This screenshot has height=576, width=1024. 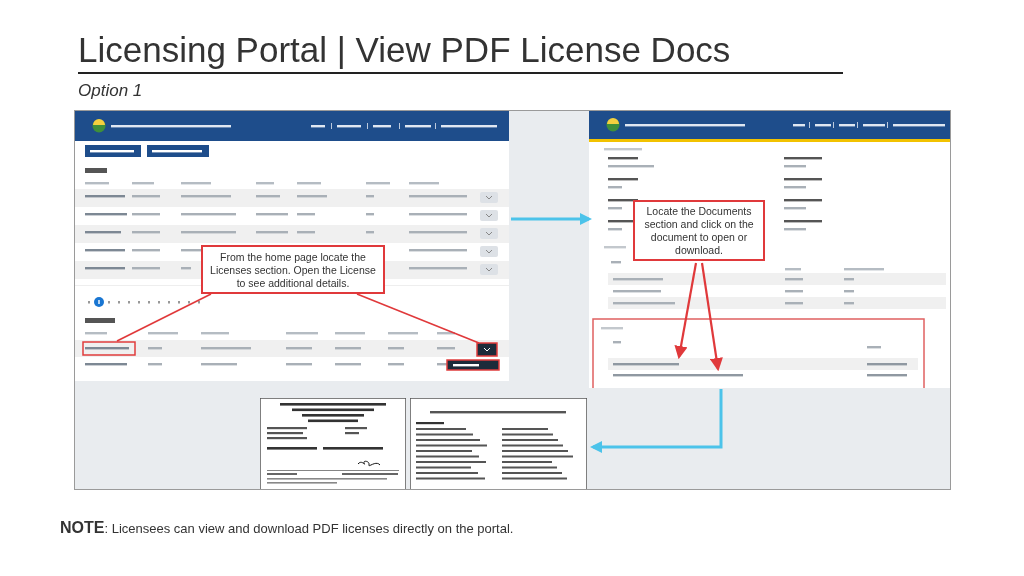 I want to click on note-text: NOTE: Licensees can view and download PDF licenses directly on the portal., so click(x=287, y=528).